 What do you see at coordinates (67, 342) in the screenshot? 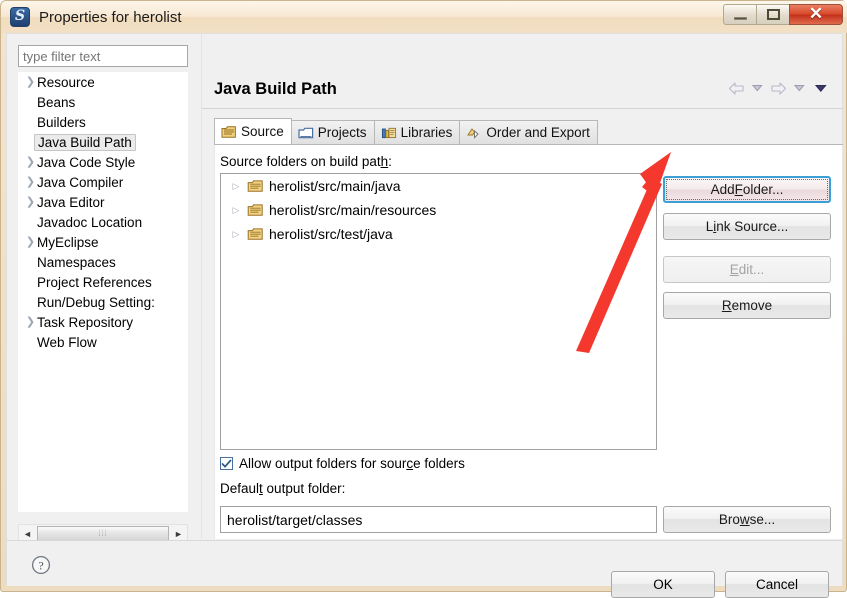
I see `tree-item-label: Web Flow` at bounding box center [67, 342].